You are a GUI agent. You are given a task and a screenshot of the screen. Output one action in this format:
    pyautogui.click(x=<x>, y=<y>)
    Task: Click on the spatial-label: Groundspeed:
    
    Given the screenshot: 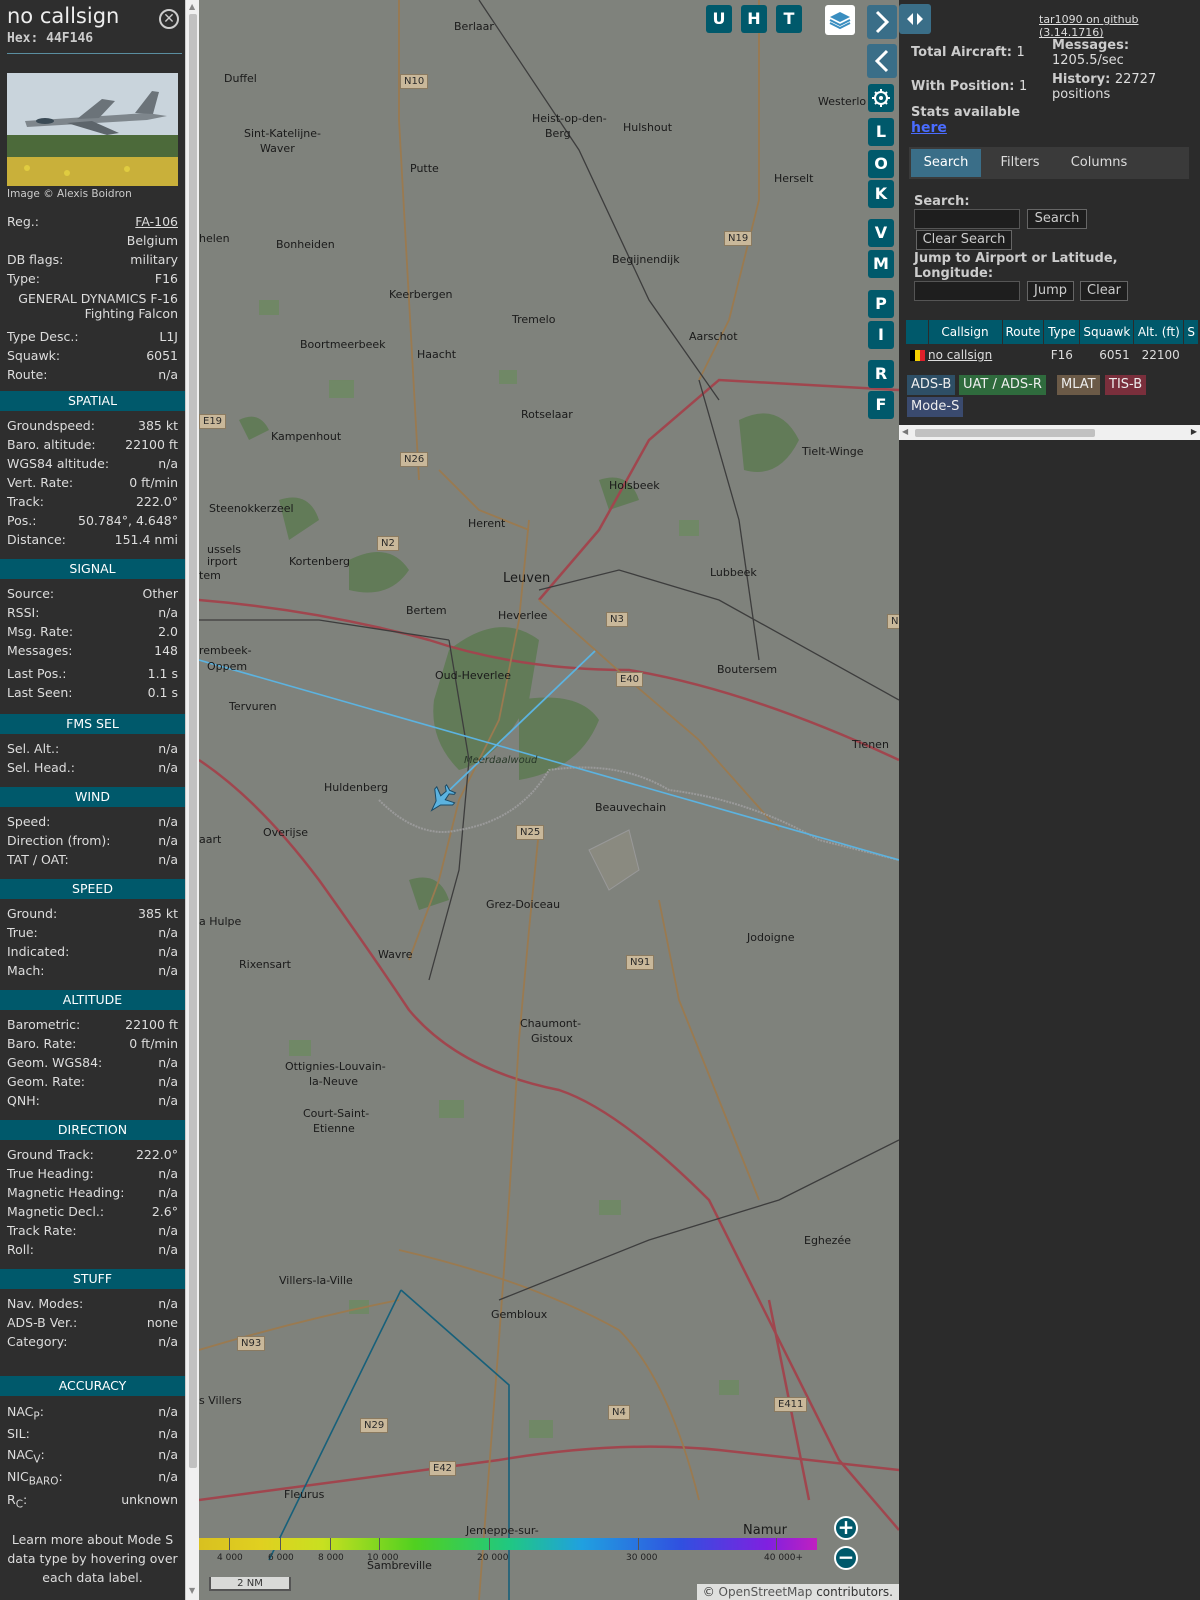 What is the action you would take?
    pyautogui.click(x=51, y=425)
    